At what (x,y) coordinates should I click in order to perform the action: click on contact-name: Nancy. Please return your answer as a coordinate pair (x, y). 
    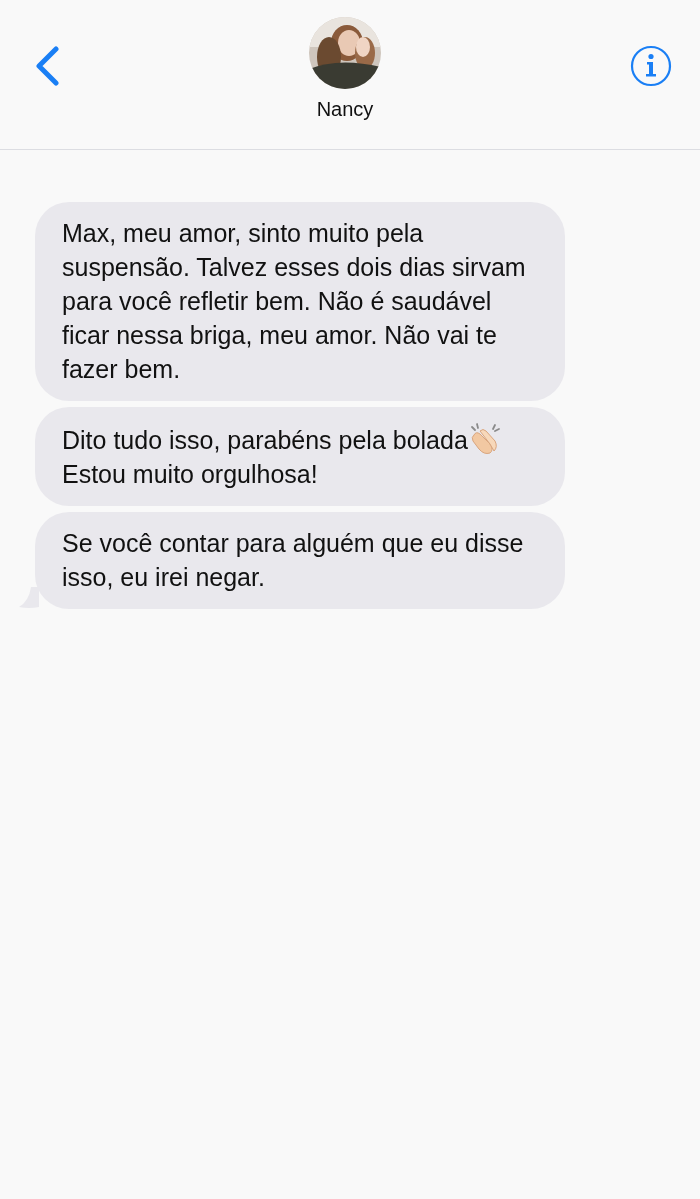
    Looking at the image, I should click on (345, 109).